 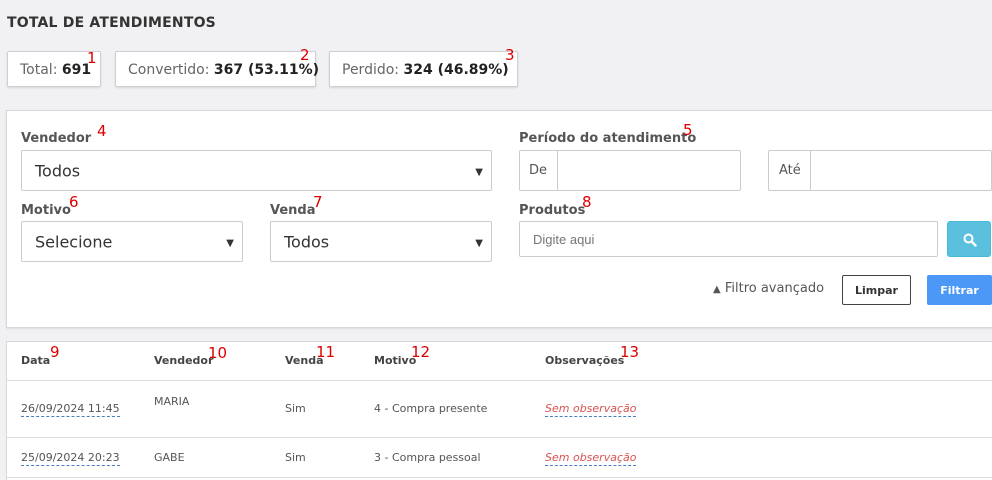 I want to click on clear-button: Limpar, so click(x=876, y=290).